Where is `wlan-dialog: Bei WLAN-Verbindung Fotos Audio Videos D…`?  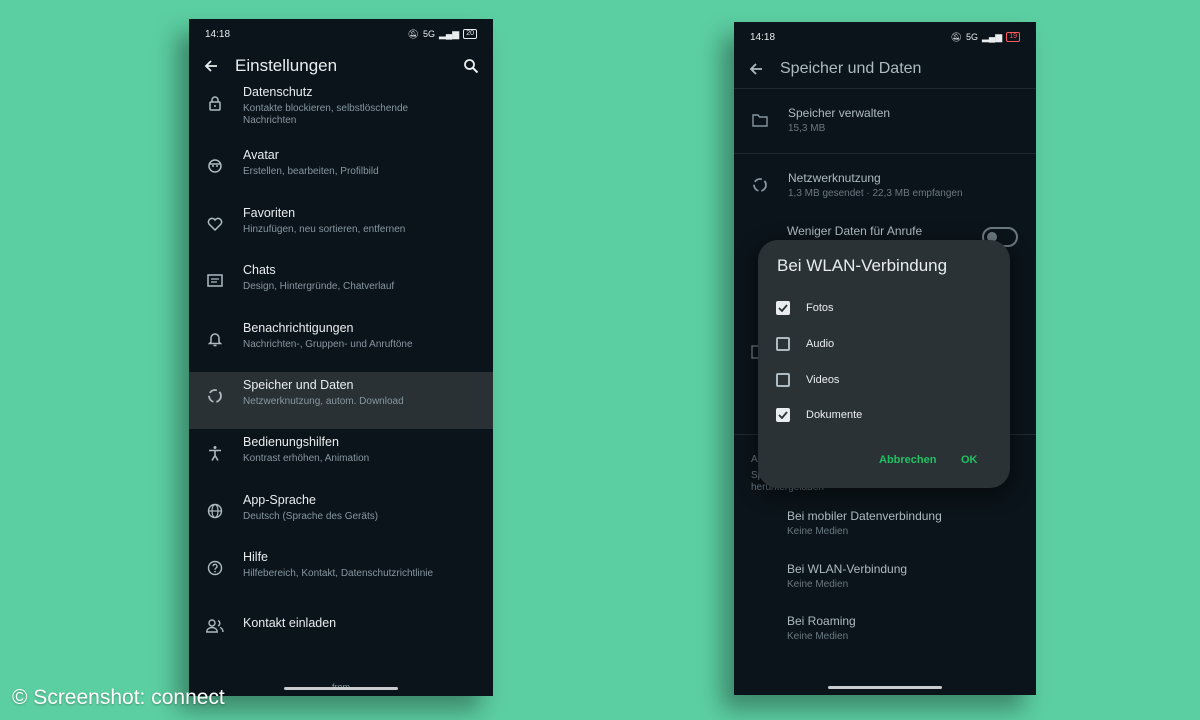 wlan-dialog: Bei WLAN-Verbindung Fotos Audio Videos D… is located at coordinates (884, 364).